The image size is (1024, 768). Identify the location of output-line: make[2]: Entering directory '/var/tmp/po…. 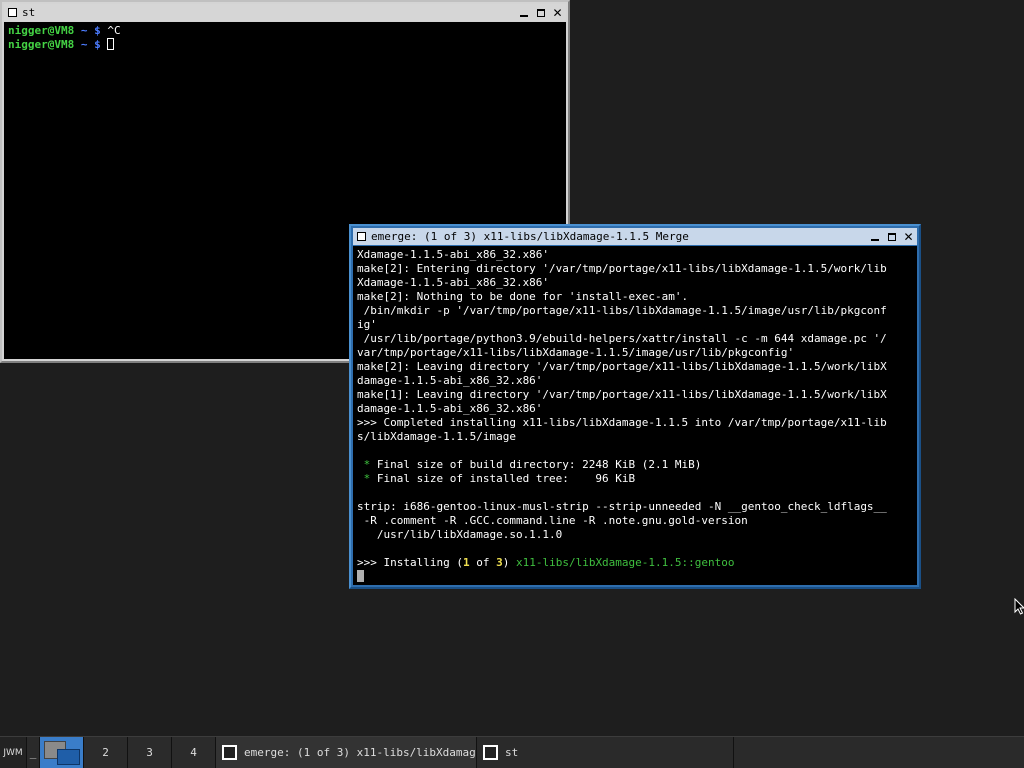
(622, 268).